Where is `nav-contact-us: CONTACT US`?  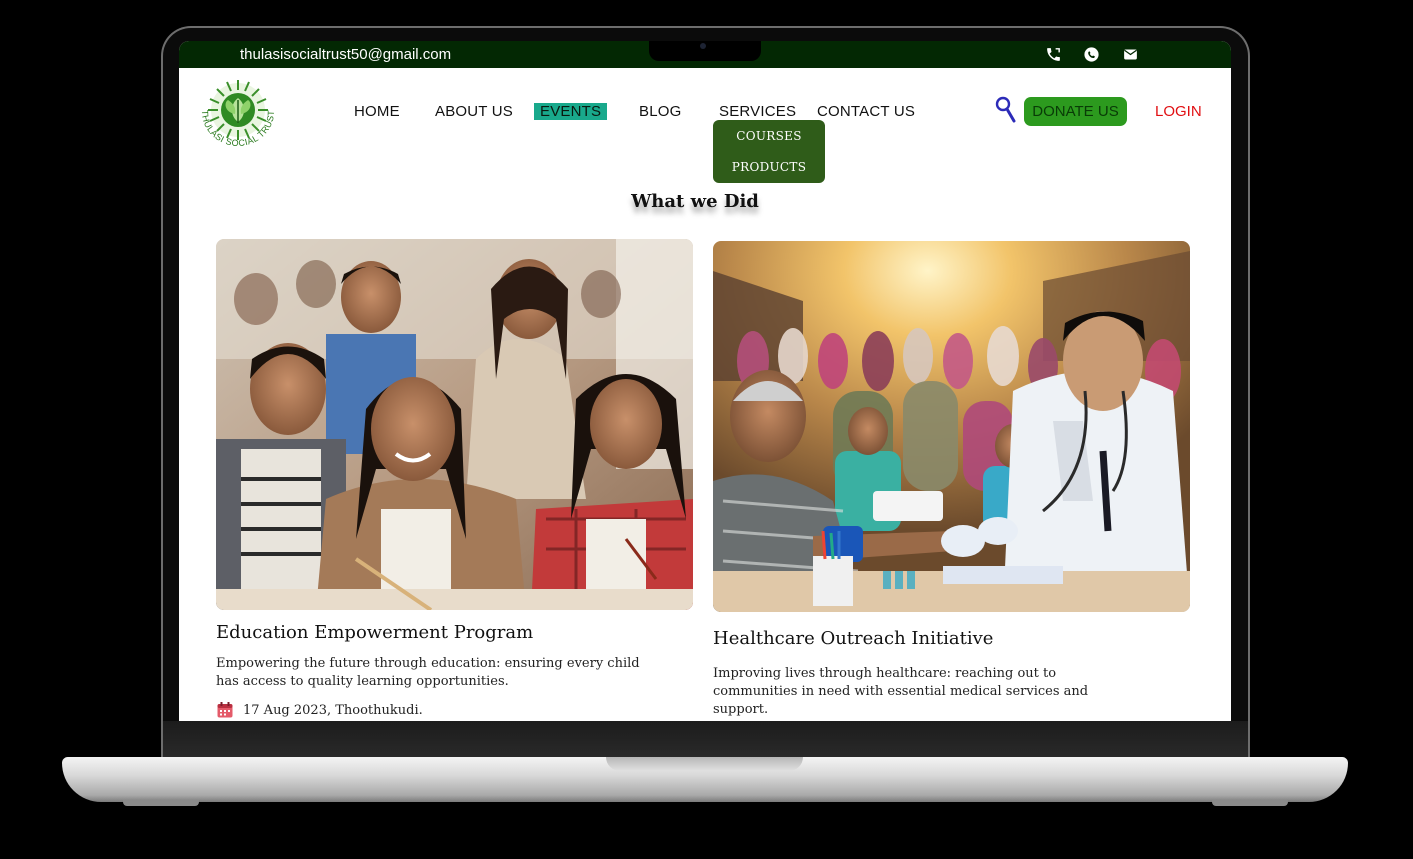 nav-contact-us: CONTACT US is located at coordinates (866, 111).